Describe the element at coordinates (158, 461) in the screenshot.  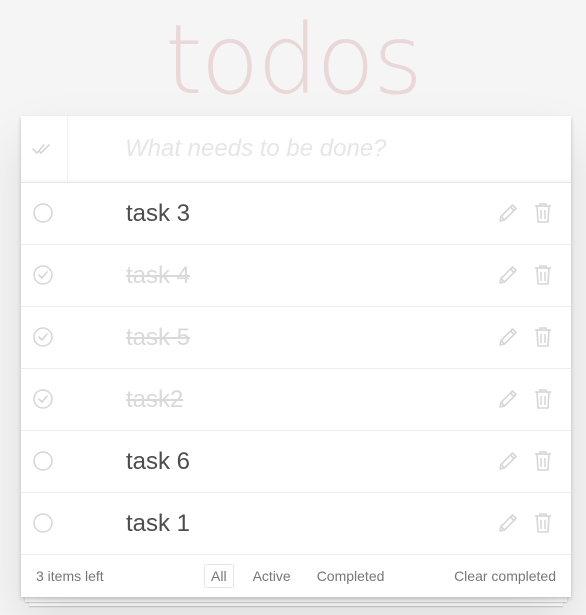
I see `todo-label: task 6` at that location.